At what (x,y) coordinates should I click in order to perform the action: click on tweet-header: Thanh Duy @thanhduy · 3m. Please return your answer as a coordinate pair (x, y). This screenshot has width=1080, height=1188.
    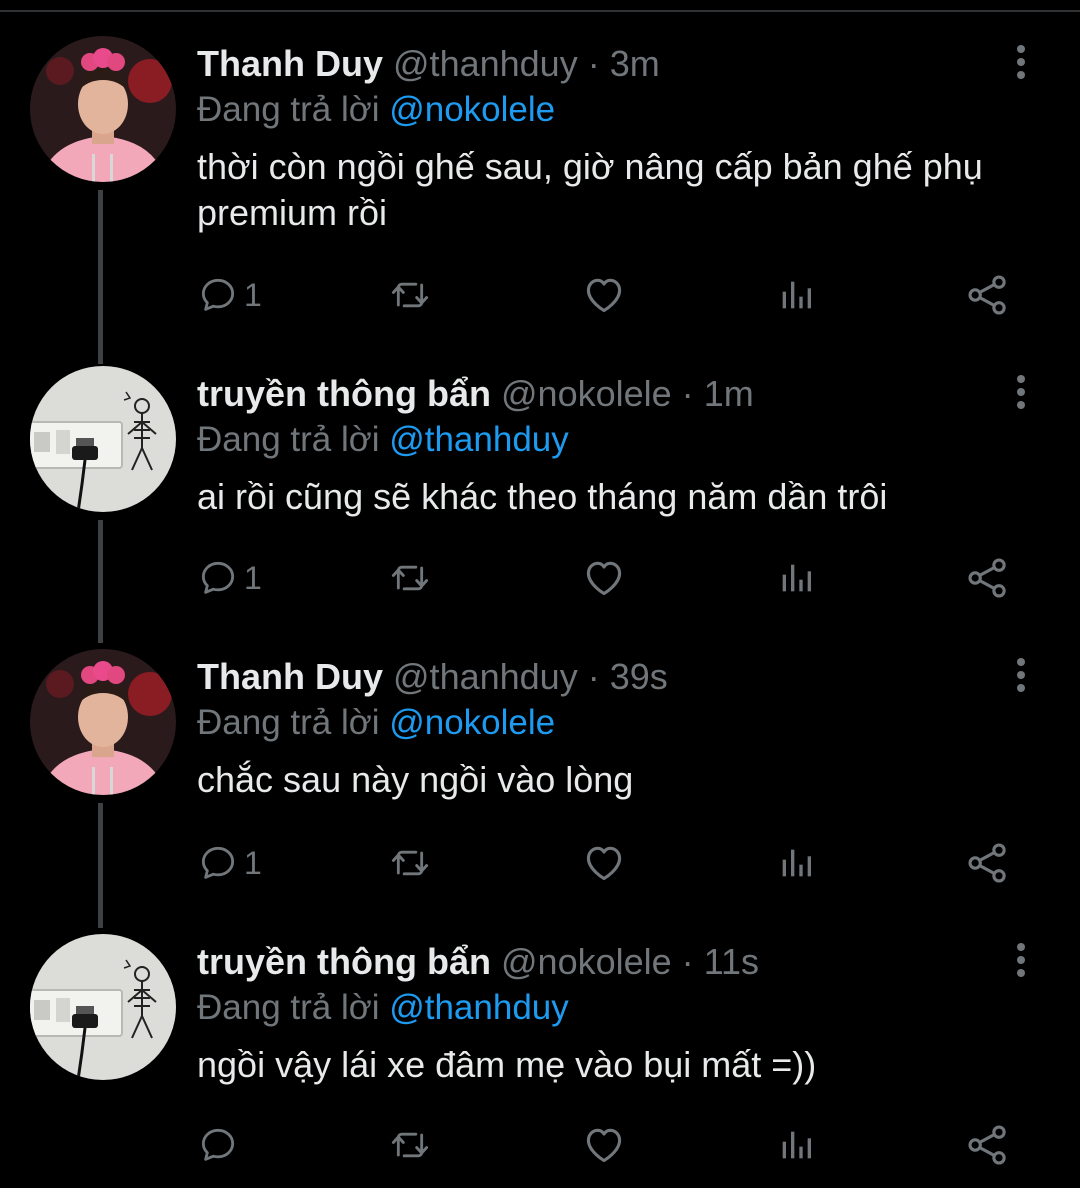
    Looking at the image, I should click on (428, 64).